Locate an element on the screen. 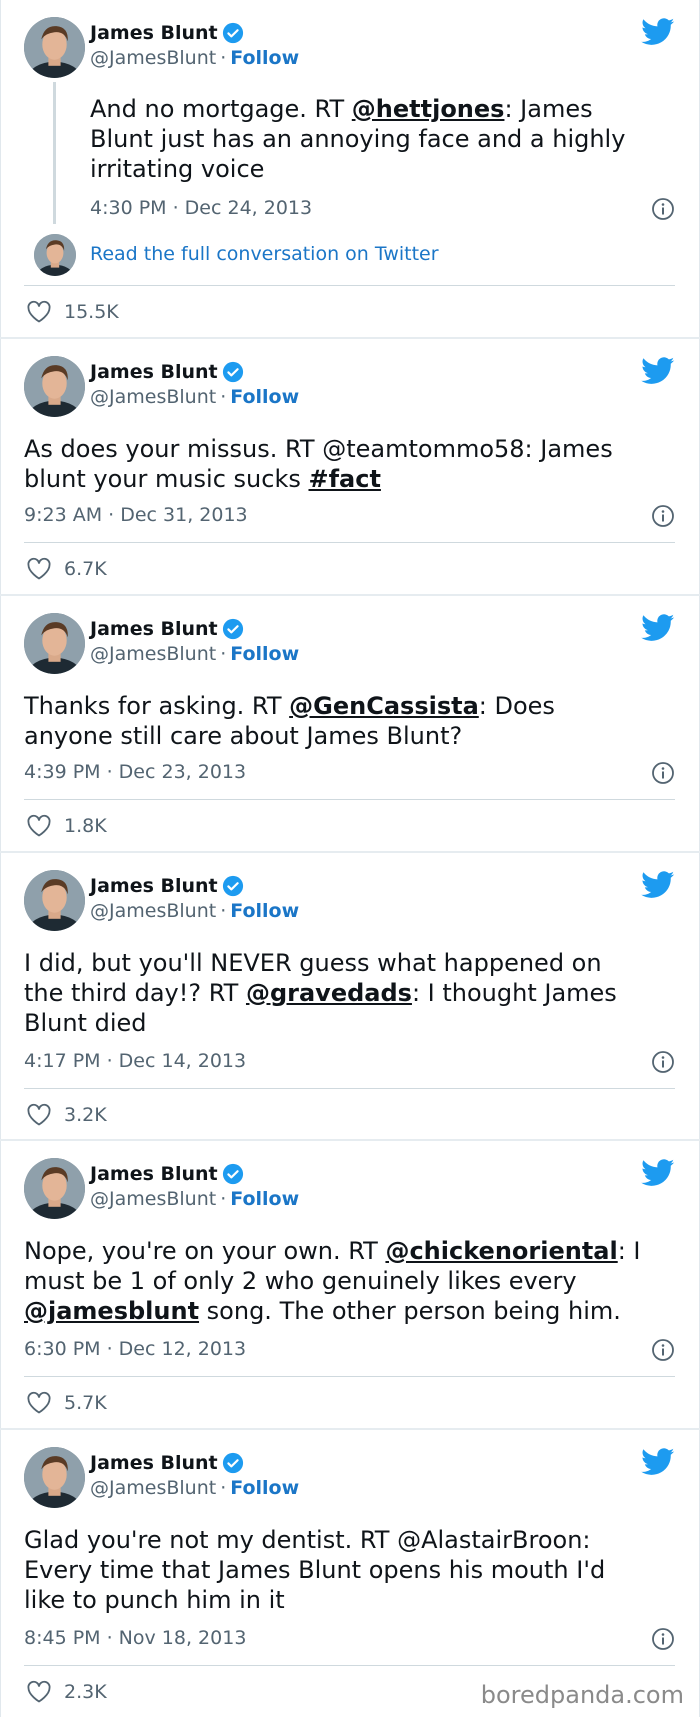 This screenshot has width=700, height=1717. like-count: 5.7K is located at coordinates (85, 1403).